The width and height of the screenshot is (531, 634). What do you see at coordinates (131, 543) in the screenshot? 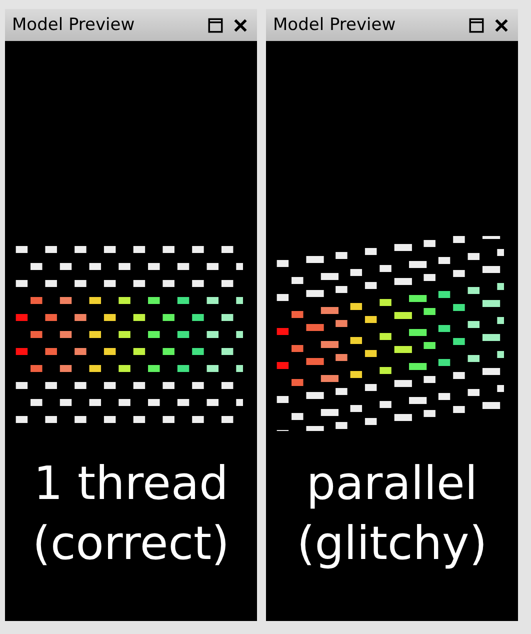
I see `caption-text: (correct)` at bounding box center [131, 543].